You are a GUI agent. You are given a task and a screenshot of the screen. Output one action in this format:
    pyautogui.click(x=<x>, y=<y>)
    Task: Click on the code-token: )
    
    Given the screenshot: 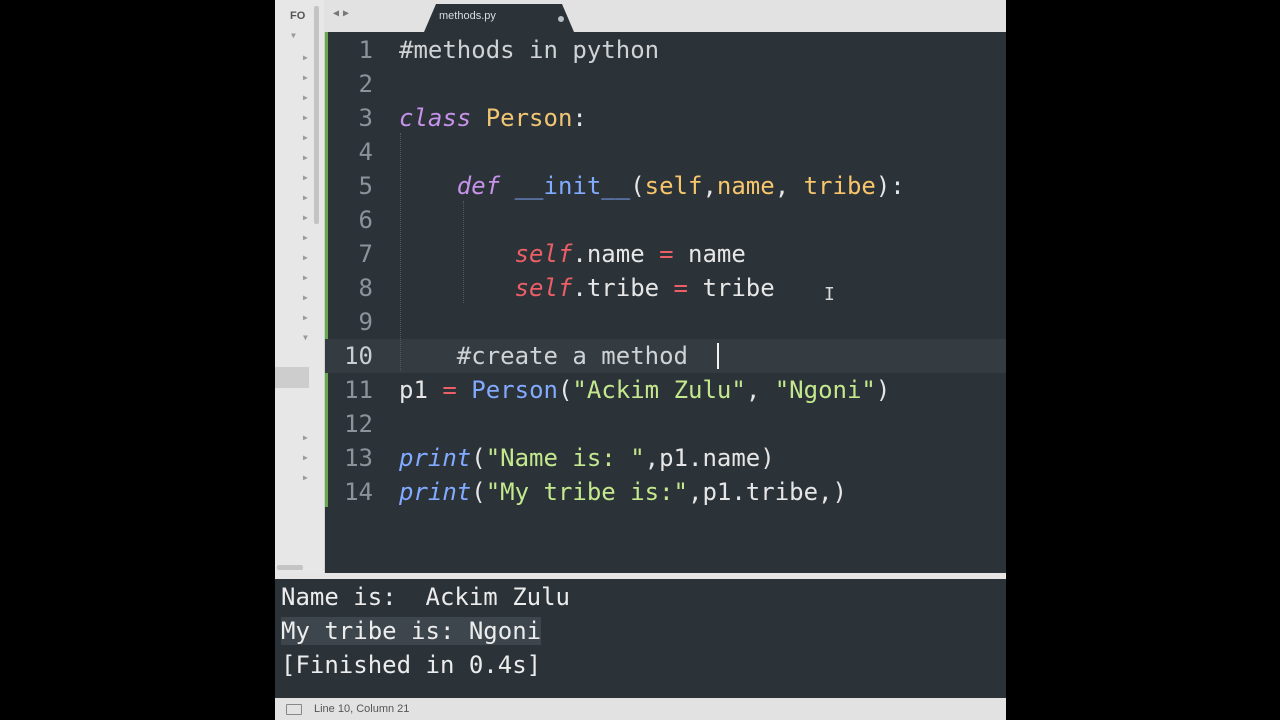 What is the action you would take?
    pyautogui.click(x=883, y=390)
    